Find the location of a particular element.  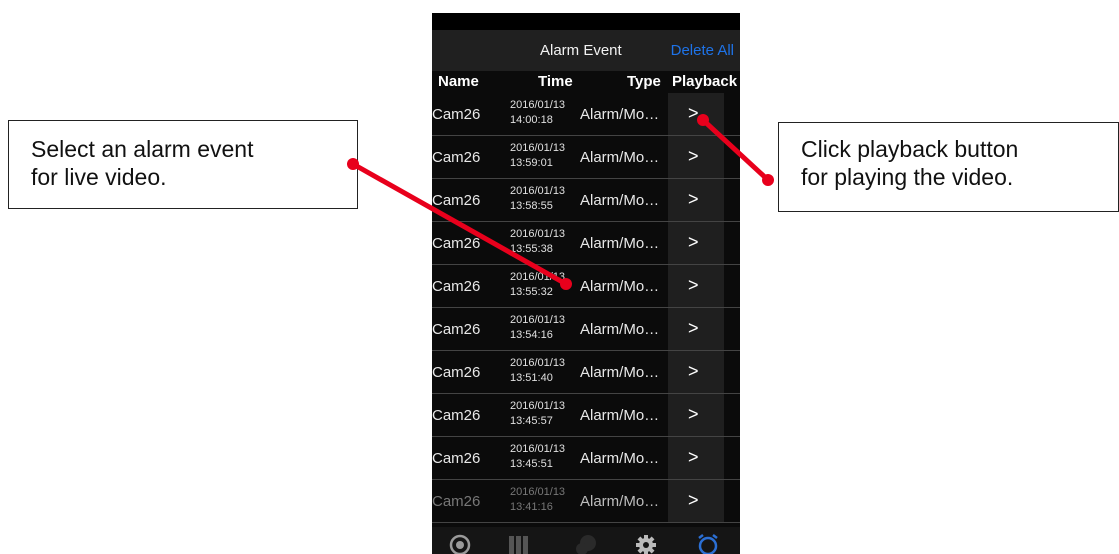

page-title: Alarm Event is located at coordinates (581, 50).